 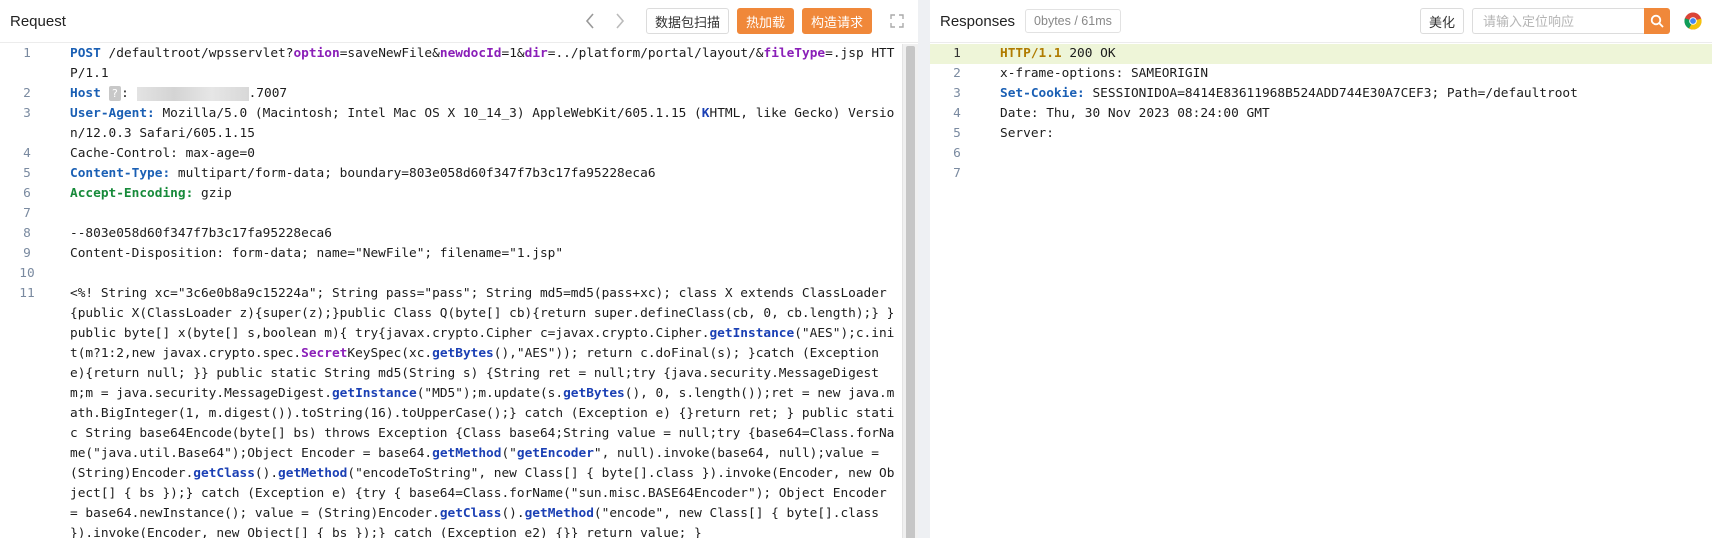 What do you see at coordinates (897, 21) in the screenshot?
I see `expand-icon` at bounding box center [897, 21].